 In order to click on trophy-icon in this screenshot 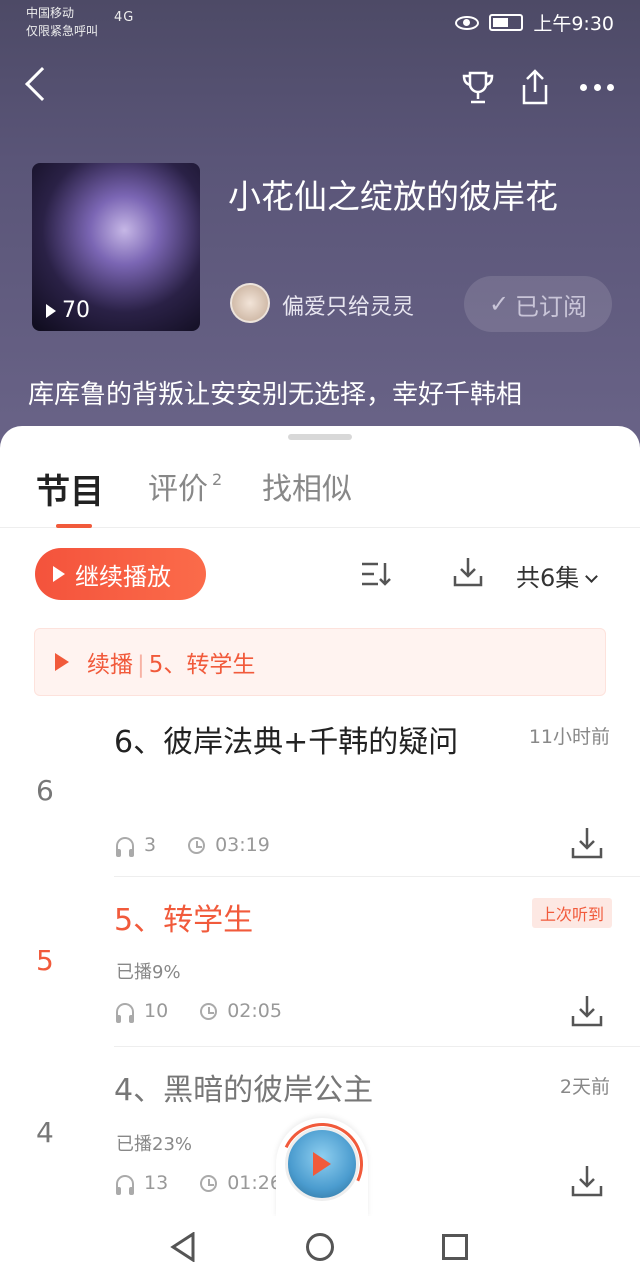, I will do `click(478, 88)`.